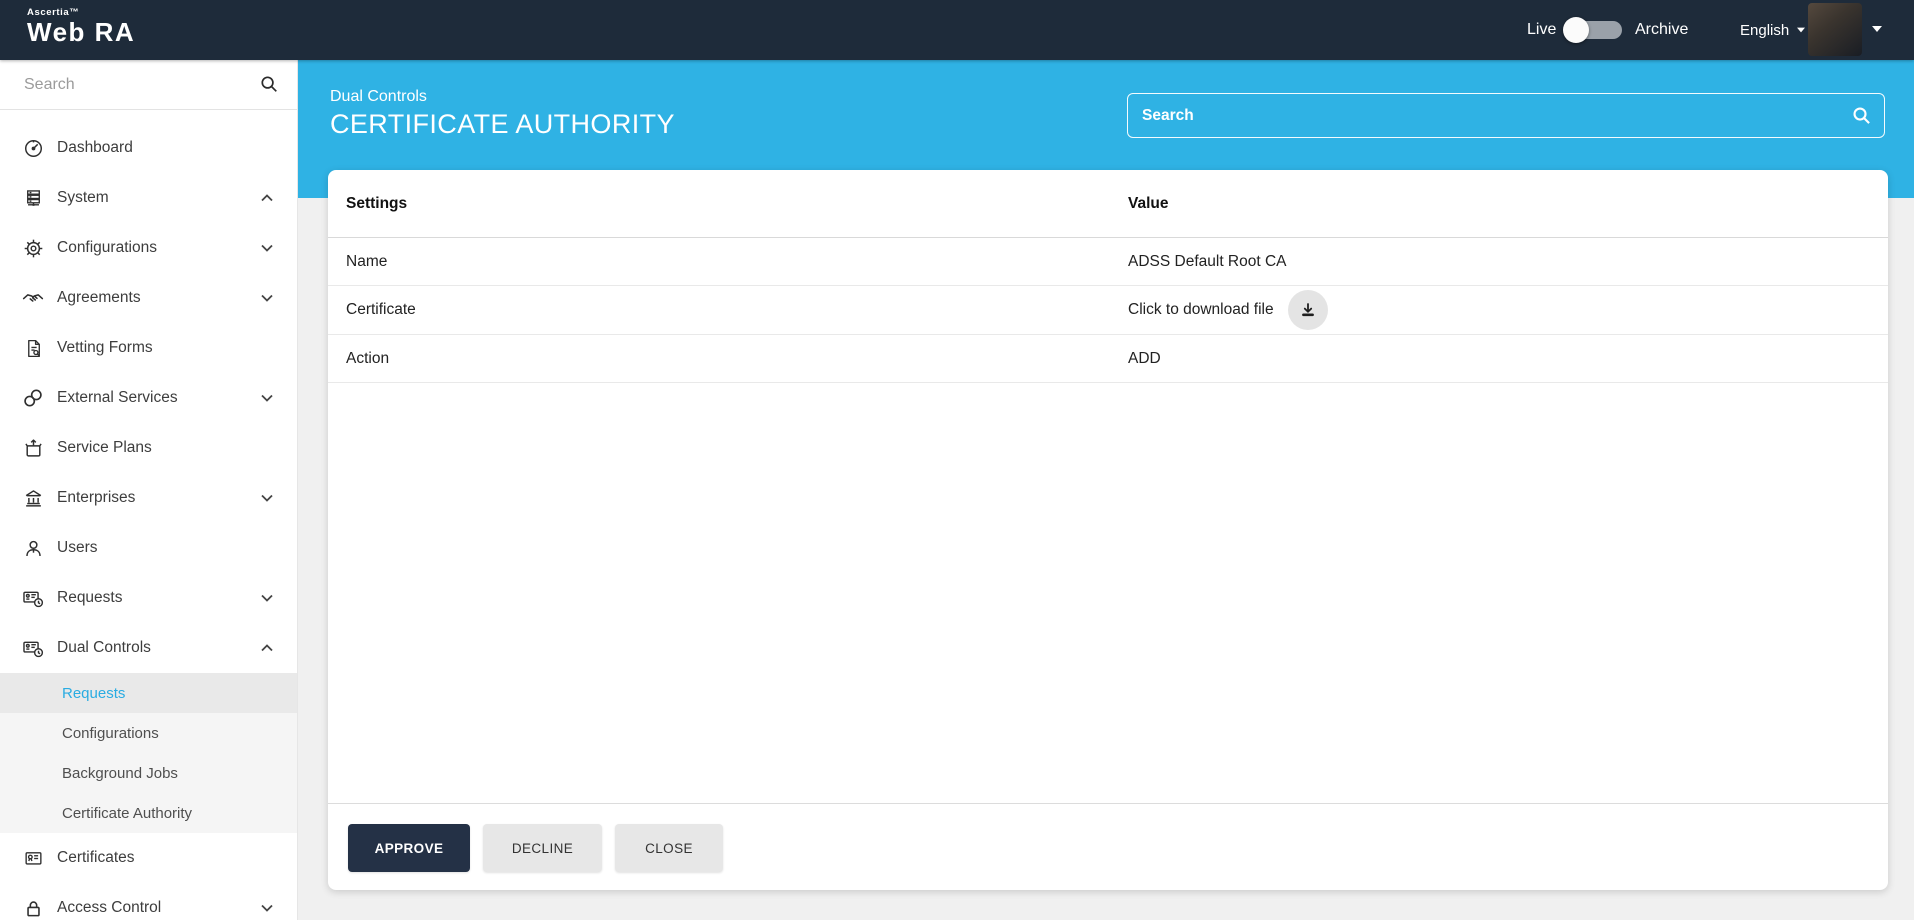 The image size is (1914, 920). I want to click on handshake-icon, so click(33, 298).